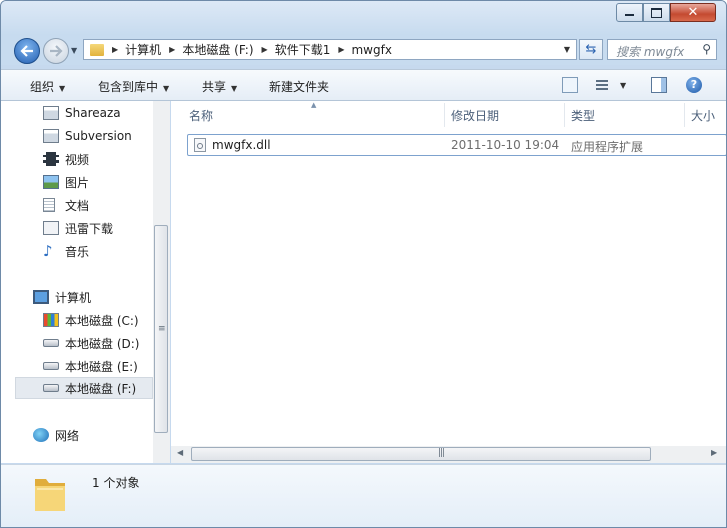  Describe the element at coordinates (41, 297) in the screenshot. I see `computer-icon` at that location.